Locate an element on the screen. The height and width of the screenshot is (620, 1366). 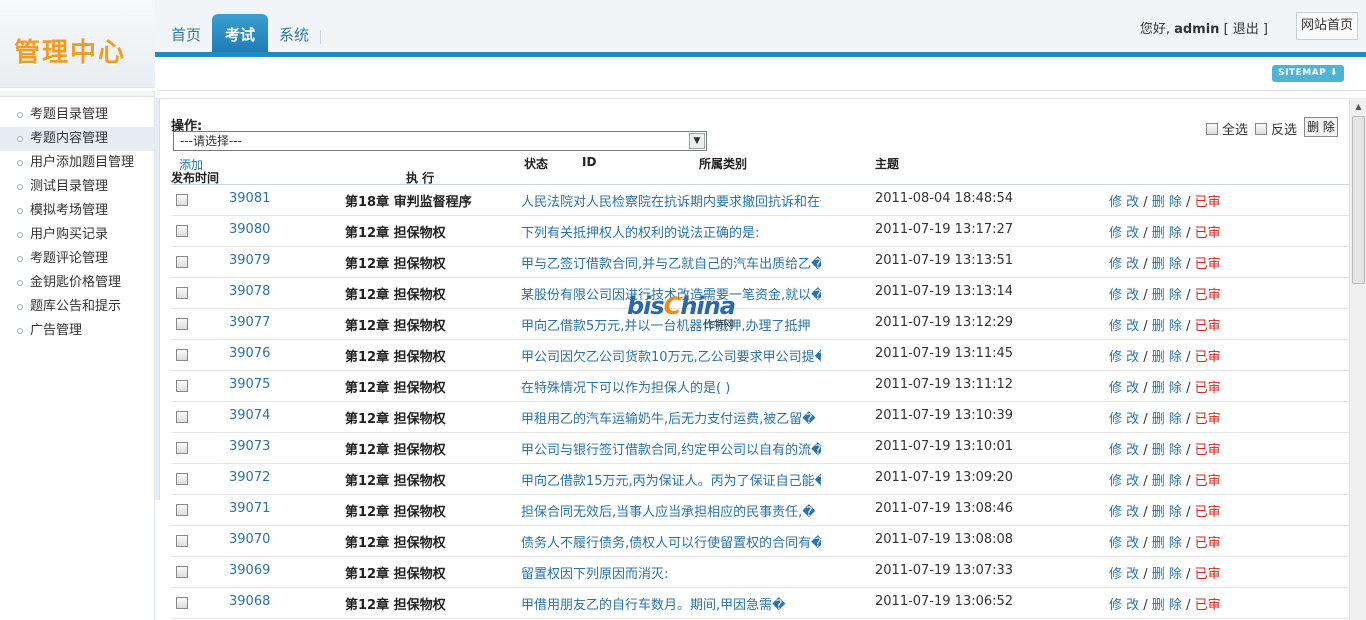
chevron-down-icon: ▼ is located at coordinates (697, 141).